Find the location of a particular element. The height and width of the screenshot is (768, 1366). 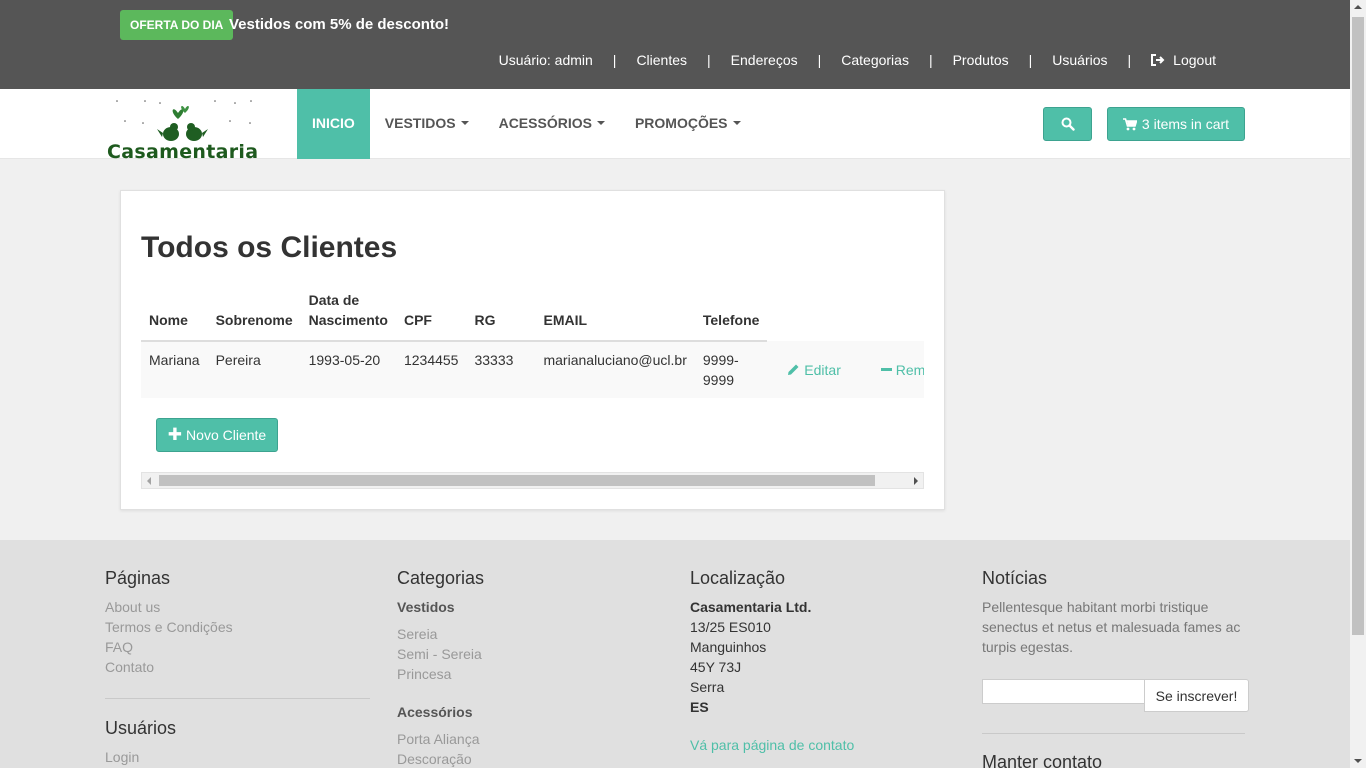

search-button is located at coordinates (1067, 124).